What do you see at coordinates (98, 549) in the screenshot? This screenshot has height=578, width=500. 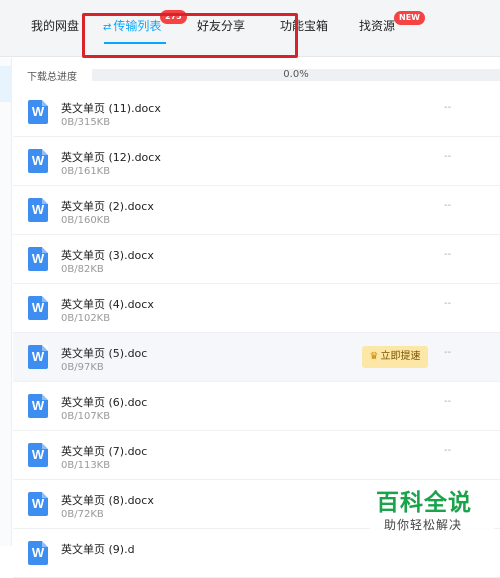 I see `file-name: 英文单页 (9).d` at bounding box center [98, 549].